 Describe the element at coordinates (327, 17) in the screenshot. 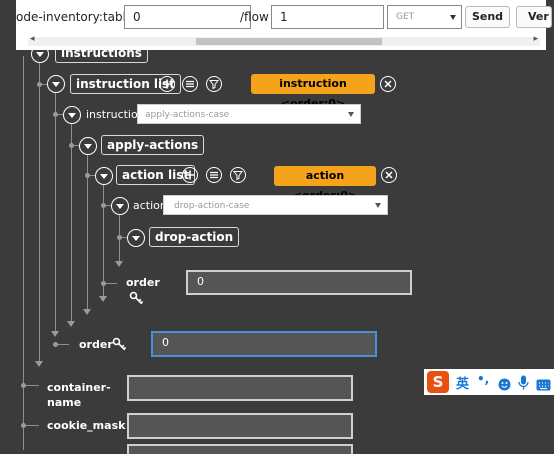

I see `flow-id-input: 1` at that location.